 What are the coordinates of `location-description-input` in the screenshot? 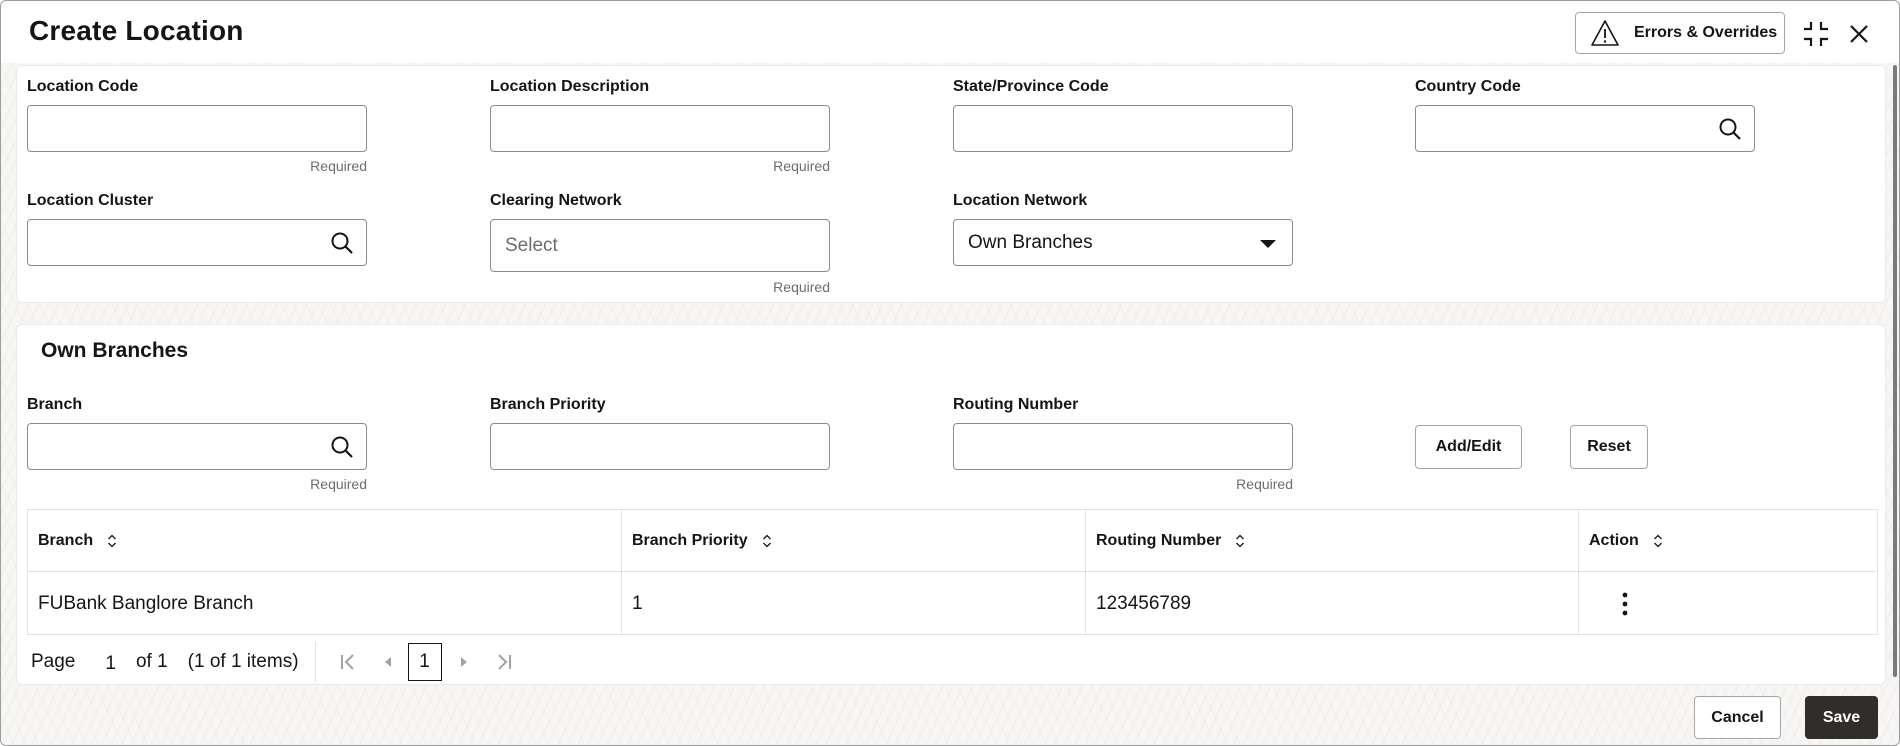 It's located at (660, 128).